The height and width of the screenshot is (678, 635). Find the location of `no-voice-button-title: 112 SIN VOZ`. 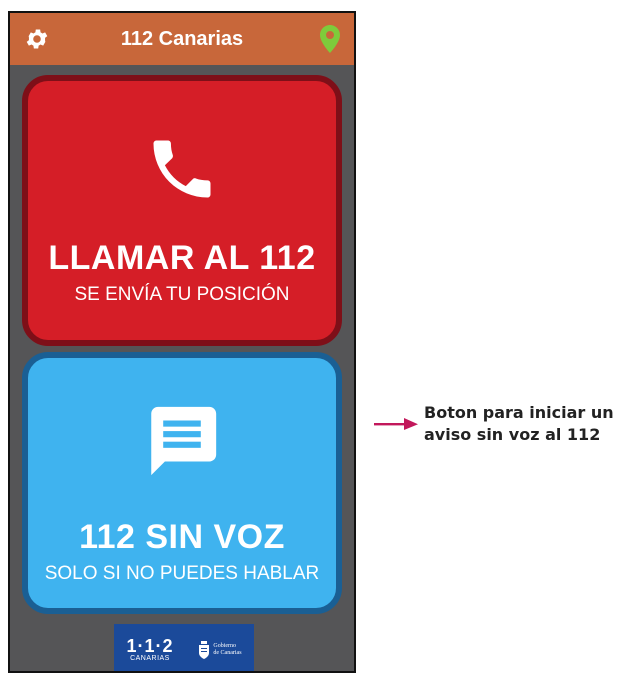

no-voice-button-title: 112 SIN VOZ is located at coordinates (182, 537).